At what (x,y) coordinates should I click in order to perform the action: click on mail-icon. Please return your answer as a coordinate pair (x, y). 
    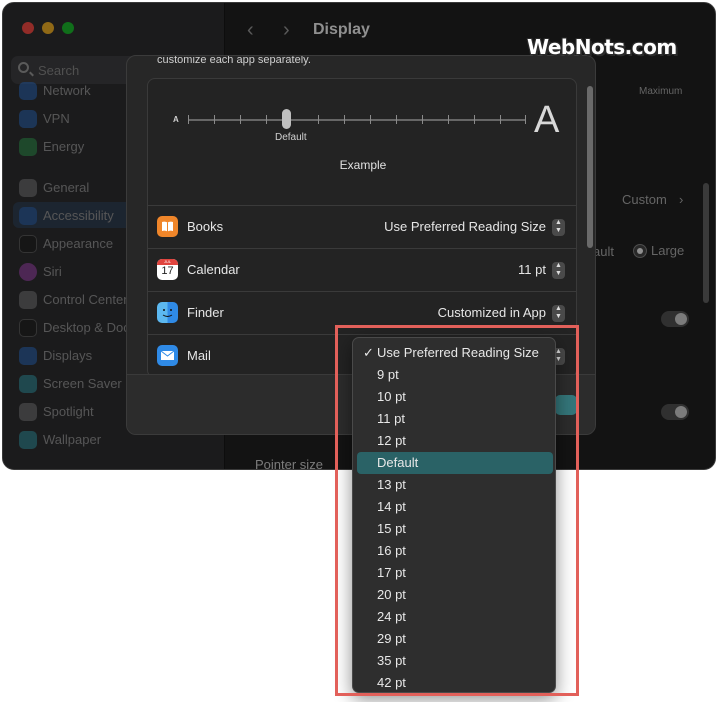
    Looking at the image, I should click on (167, 355).